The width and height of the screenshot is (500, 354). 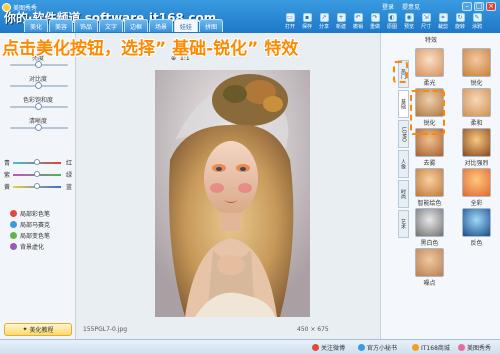 I want to click on effect-categories: 热门 基础 LOMO 人像 时尚 艺术, so click(x=403, y=150).